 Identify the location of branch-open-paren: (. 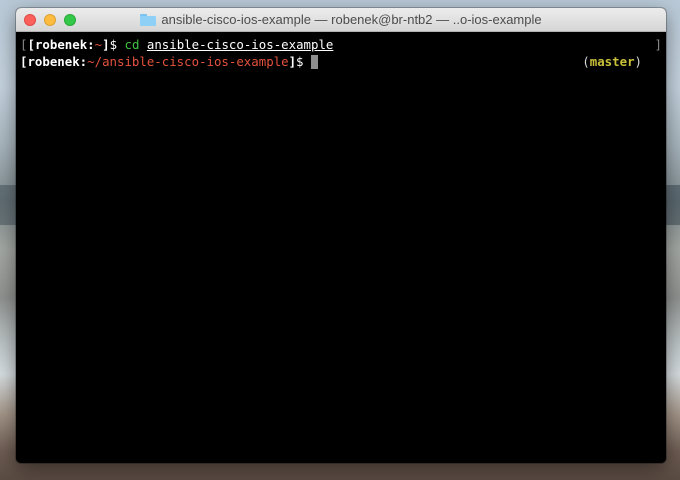
(586, 61).